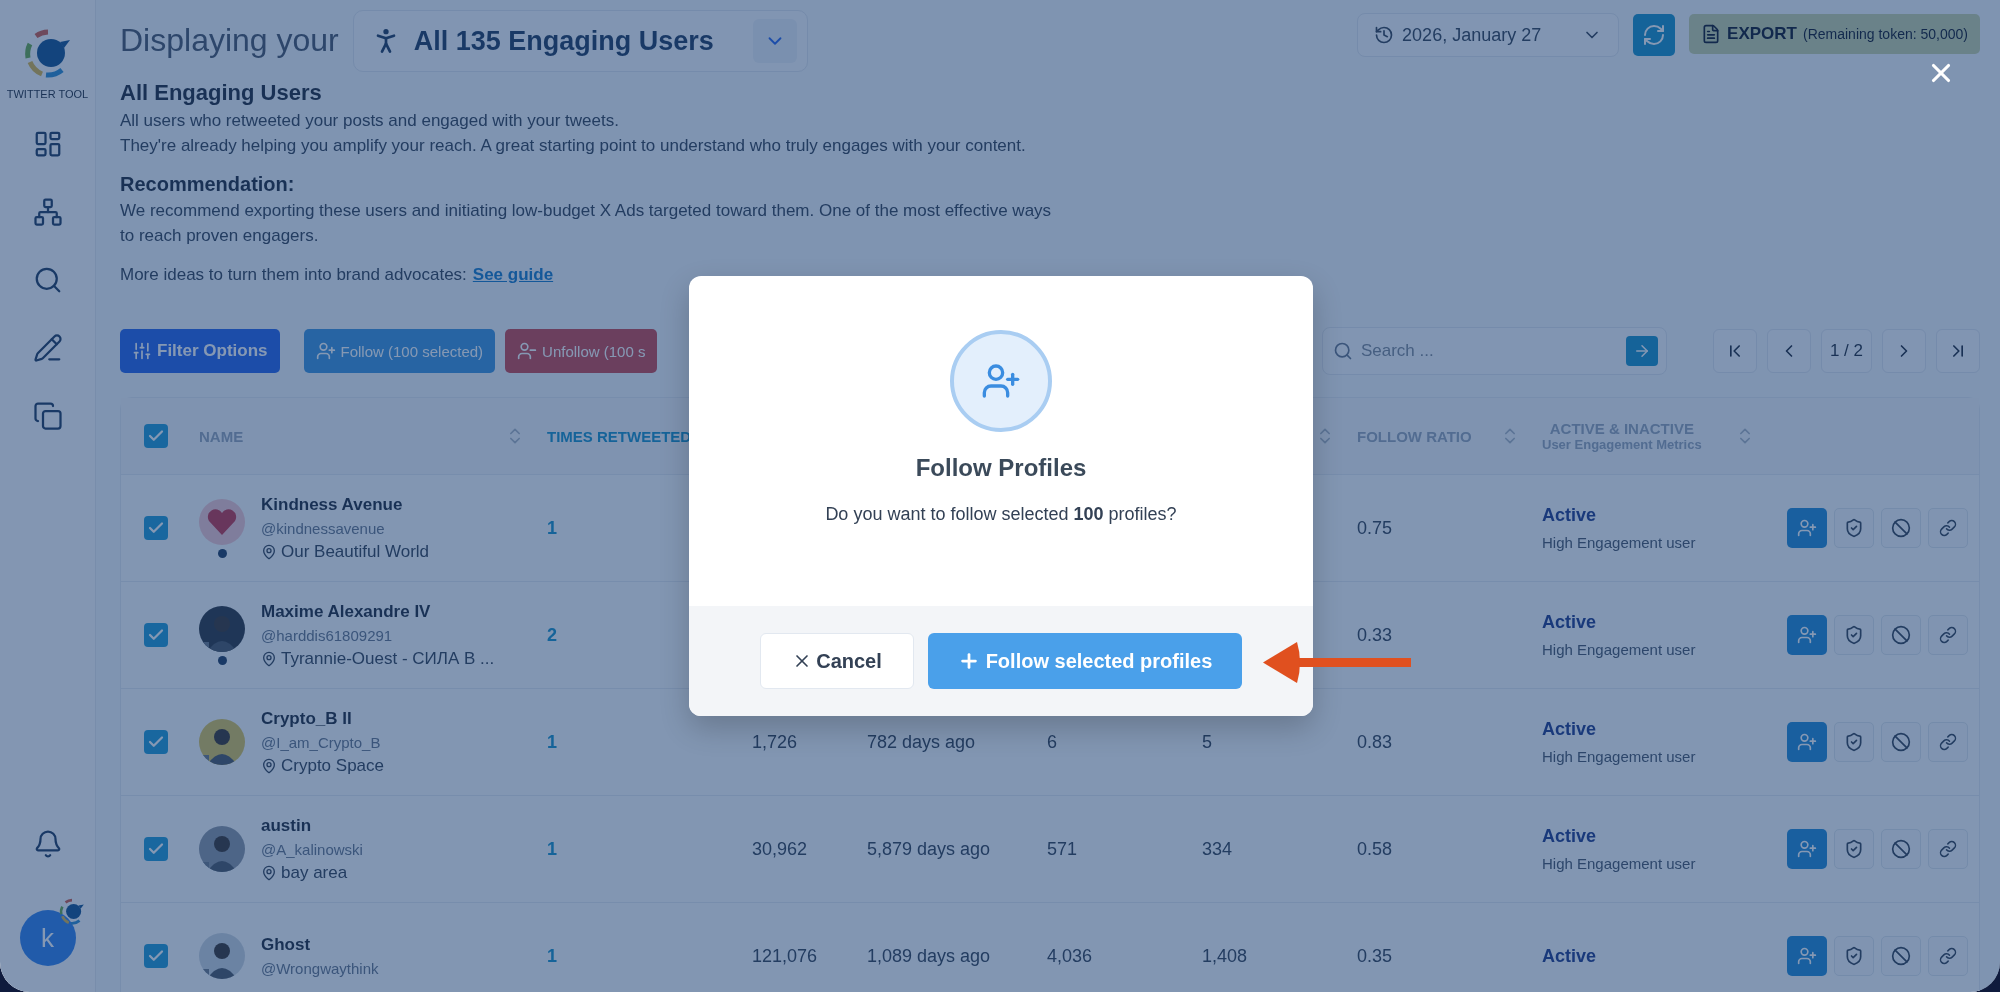 The height and width of the screenshot is (992, 2000). What do you see at coordinates (327, 635) in the screenshot?
I see `user-handle: @harddis61809291` at bounding box center [327, 635].